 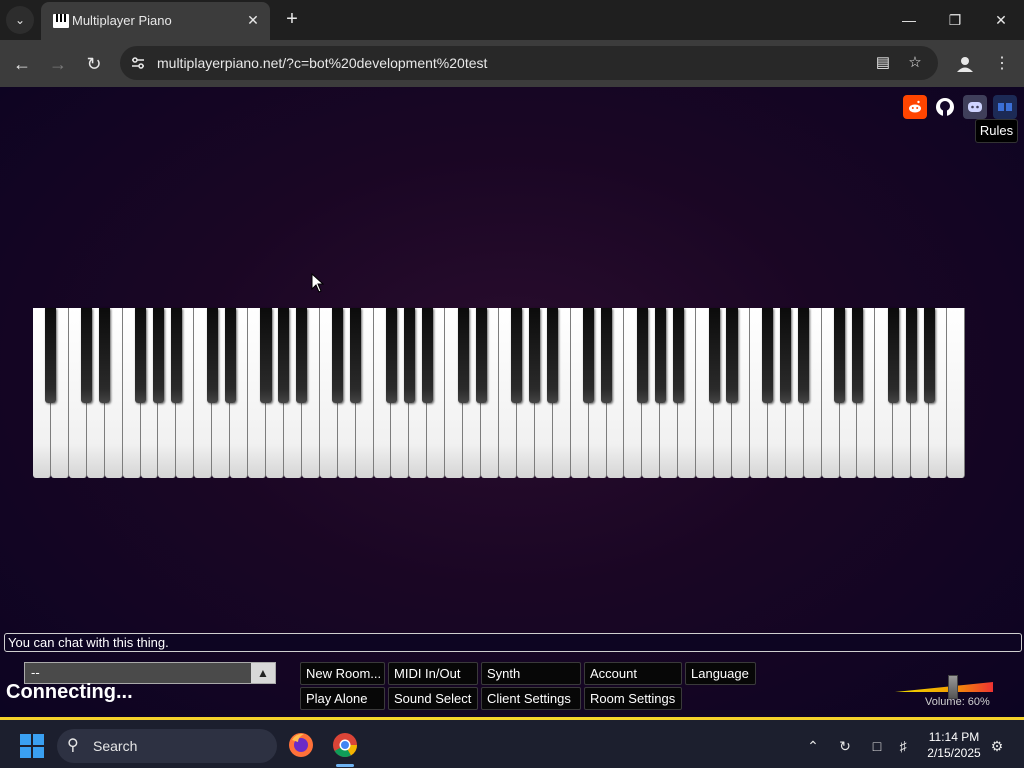 What do you see at coordinates (345, 765) in the screenshot?
I see `active-app-indicator` at bounding box center [345, 765].